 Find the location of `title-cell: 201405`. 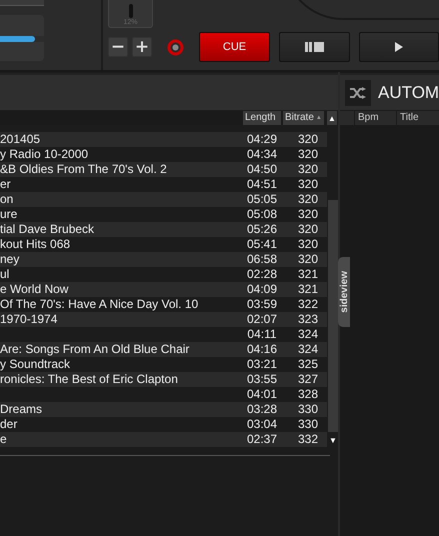

title-cell: 201405 is located at coordinates (20, 139).